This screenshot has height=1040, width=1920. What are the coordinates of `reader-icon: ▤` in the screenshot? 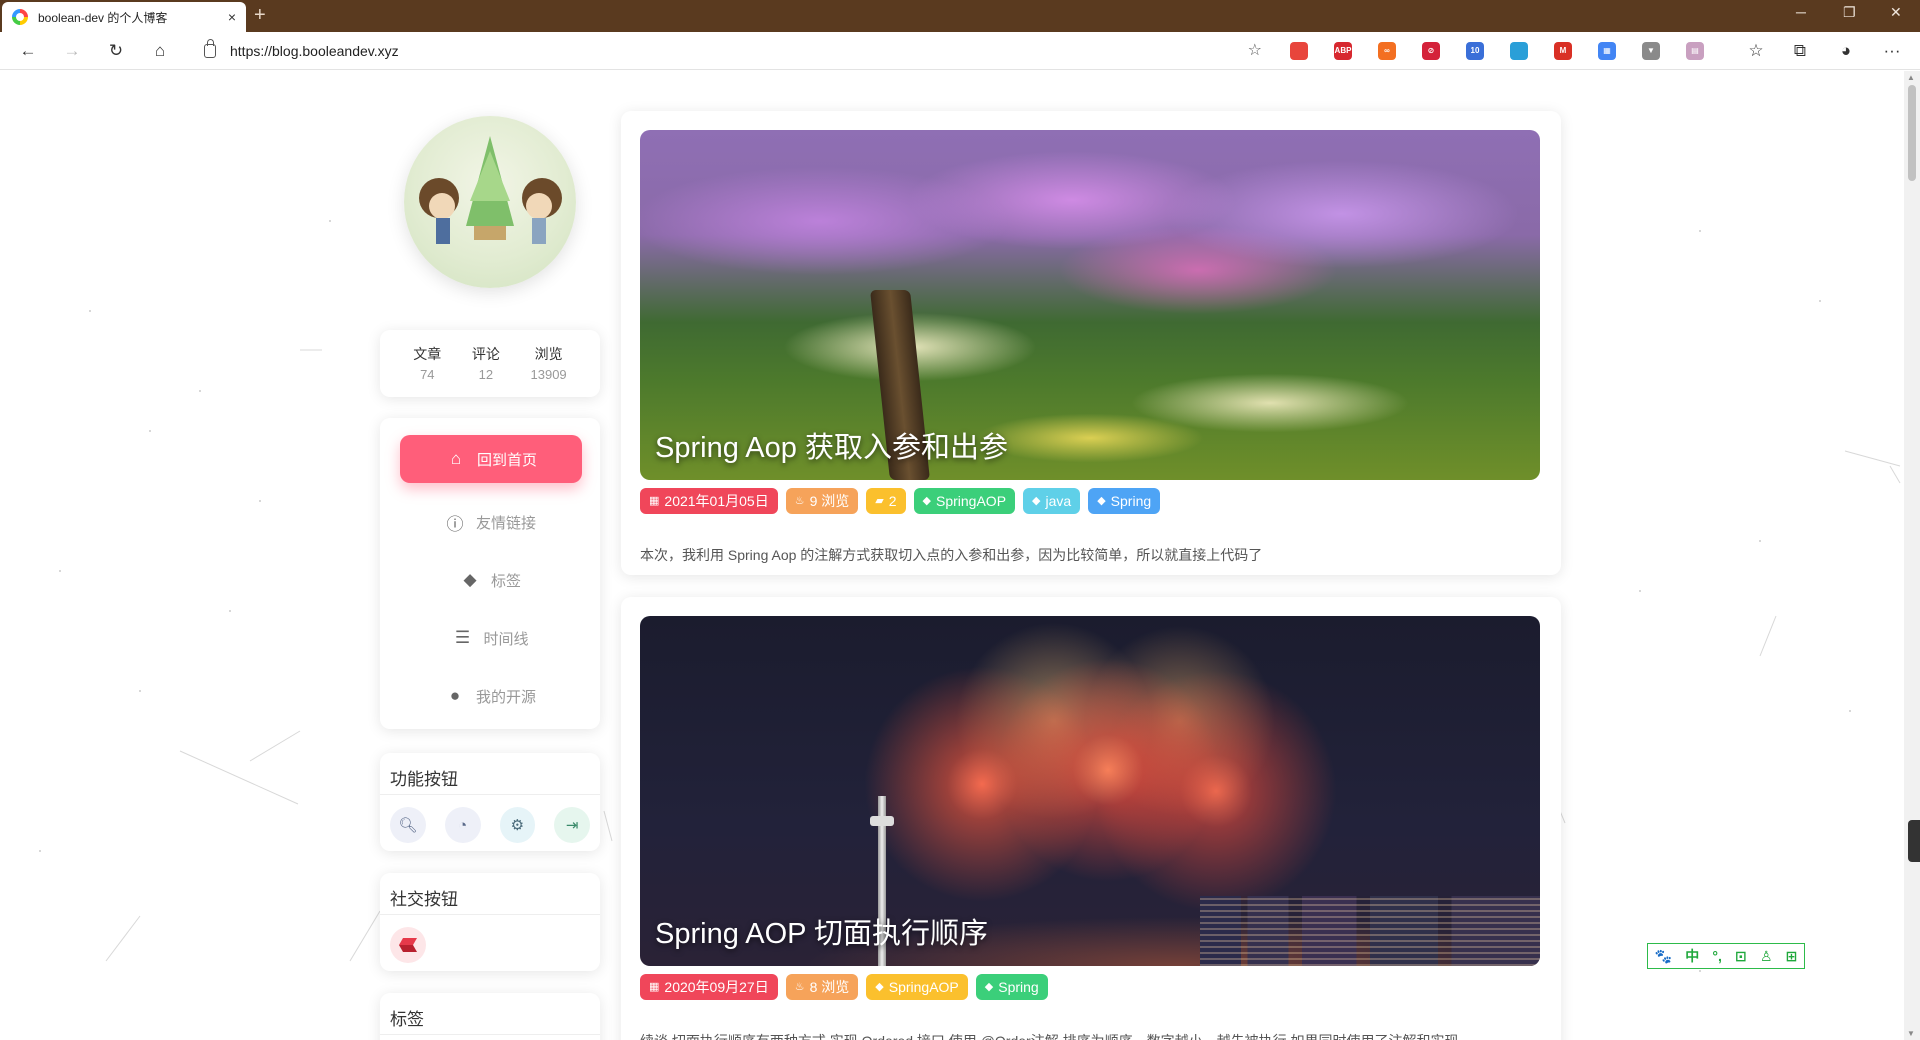 It's located at (1695, 51).